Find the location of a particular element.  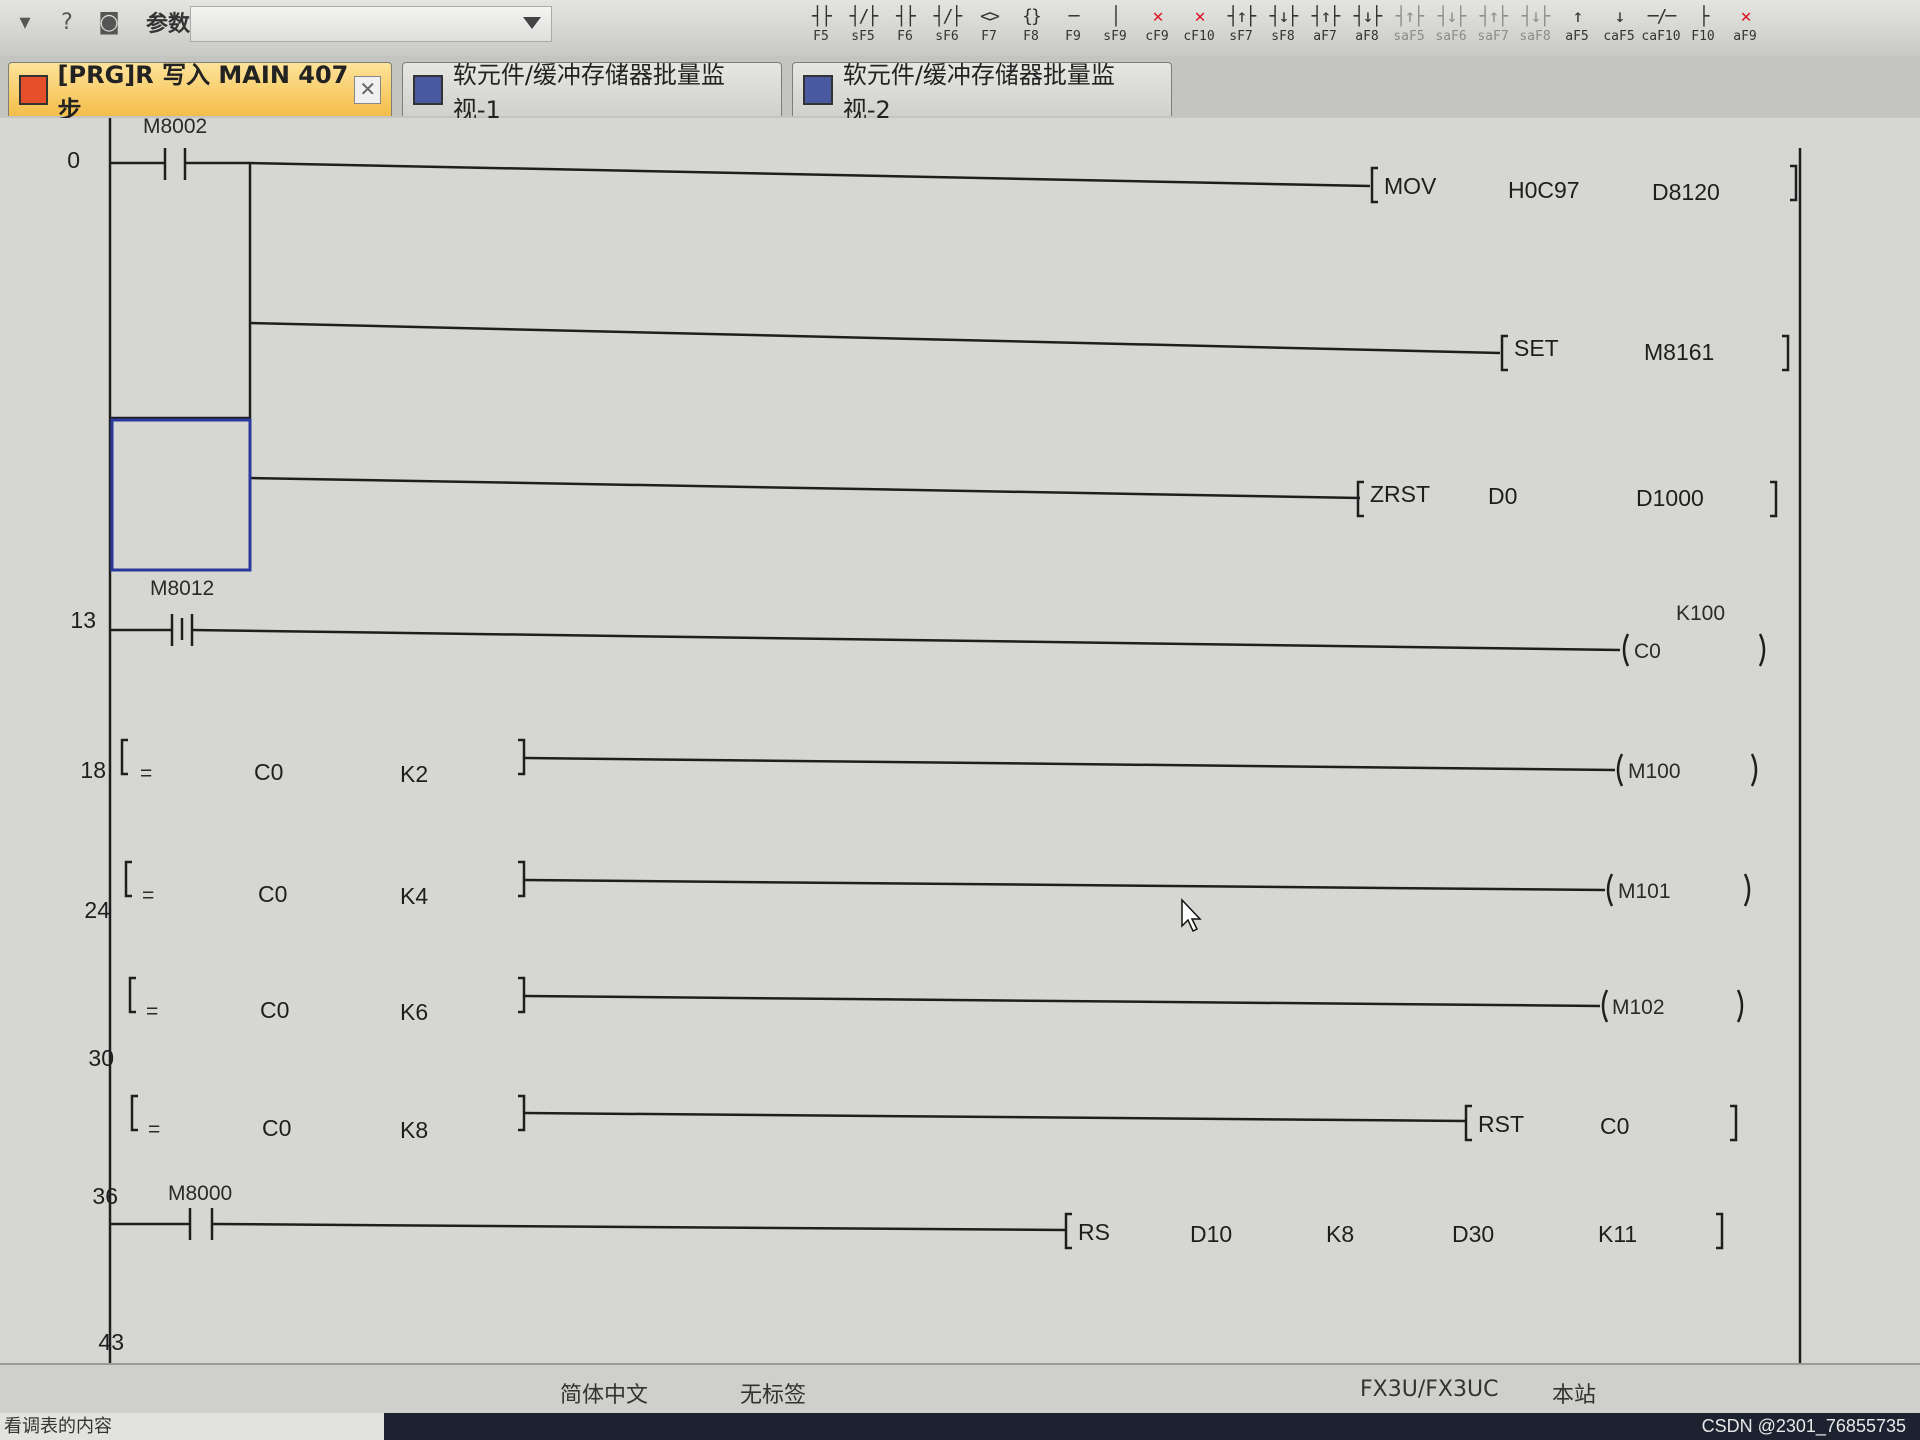

operand: D10 is located at coordinates (1211, 1234).